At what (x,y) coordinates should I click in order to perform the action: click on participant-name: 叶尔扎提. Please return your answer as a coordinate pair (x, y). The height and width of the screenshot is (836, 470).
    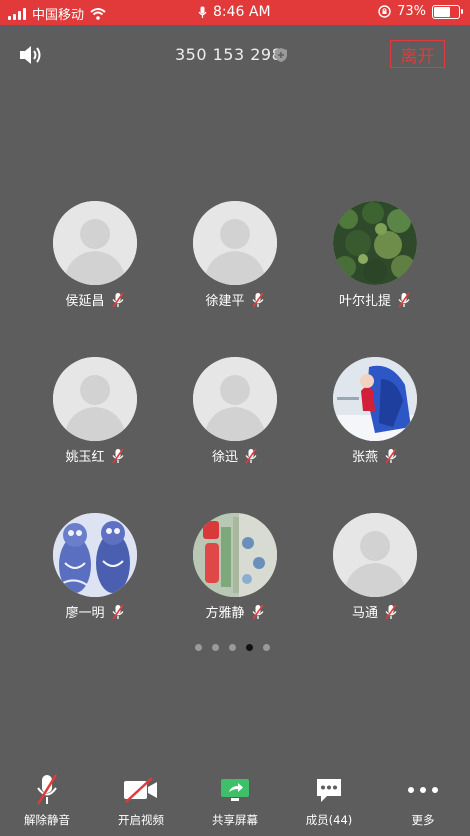
    Looking at the image, I should click on (364, 301).